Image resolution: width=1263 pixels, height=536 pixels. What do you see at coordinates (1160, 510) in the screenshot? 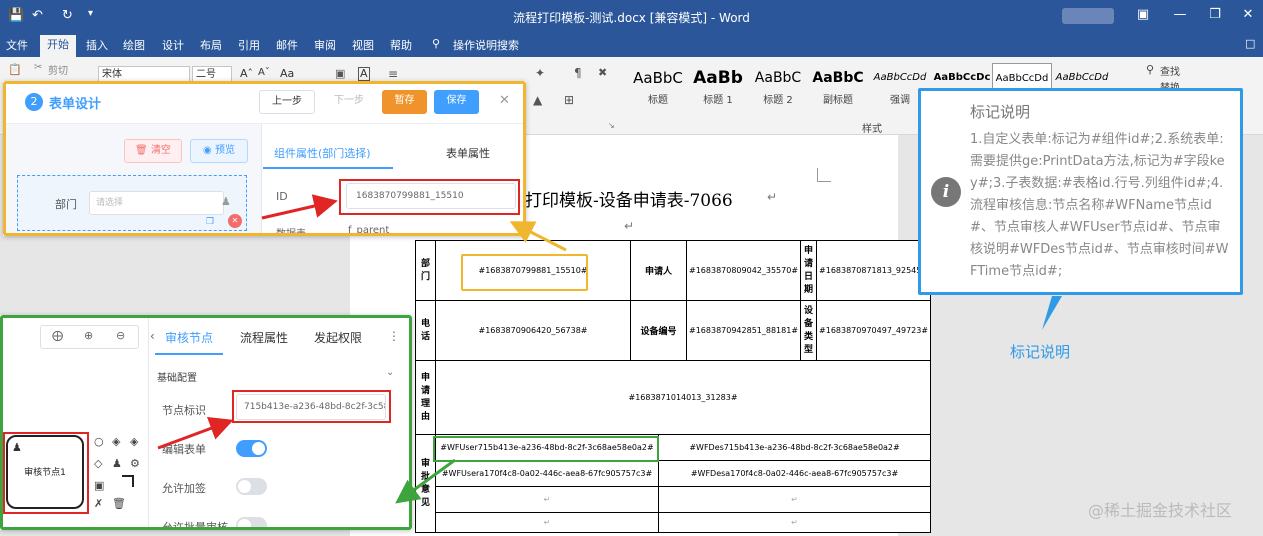
I see `watermark: @稀土掘金技术社区` at bounding box center [1160, 510].